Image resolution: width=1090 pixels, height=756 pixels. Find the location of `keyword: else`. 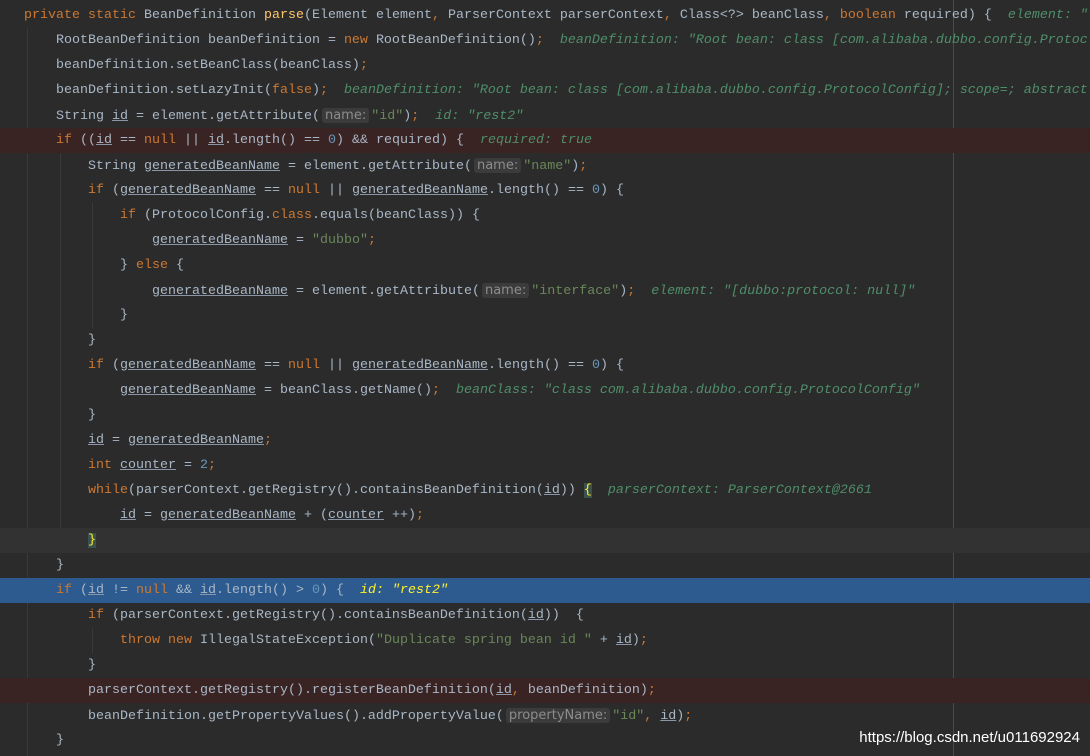

keyword: else is located at coordinates (156, 265).